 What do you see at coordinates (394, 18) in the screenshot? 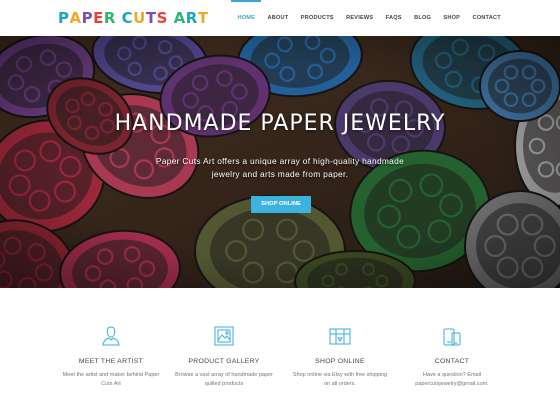
I see `nav-faqs: FAQS` at bounding box center [394, 18].